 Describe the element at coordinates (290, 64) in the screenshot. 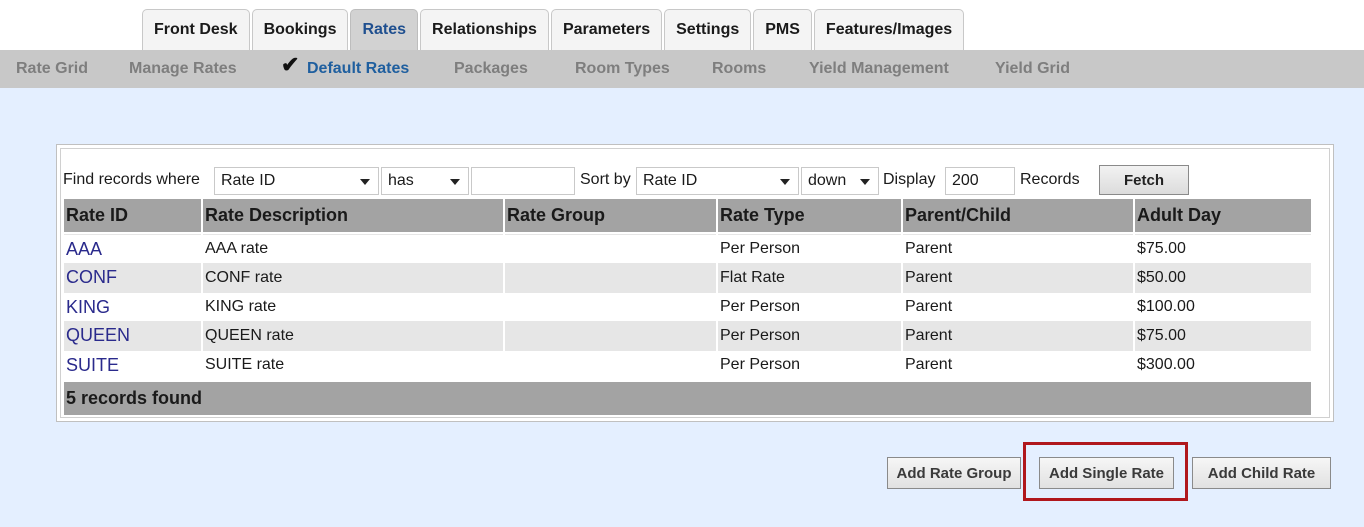

I see `checkmark-icon: ✔` at that location.